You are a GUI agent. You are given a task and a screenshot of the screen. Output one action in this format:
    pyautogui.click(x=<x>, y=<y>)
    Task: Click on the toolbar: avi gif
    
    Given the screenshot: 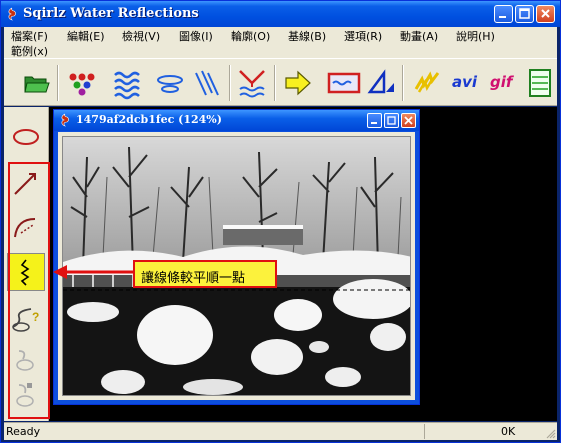 What is the action you would take?
    pyautogui.click(x=280, y=82)
    